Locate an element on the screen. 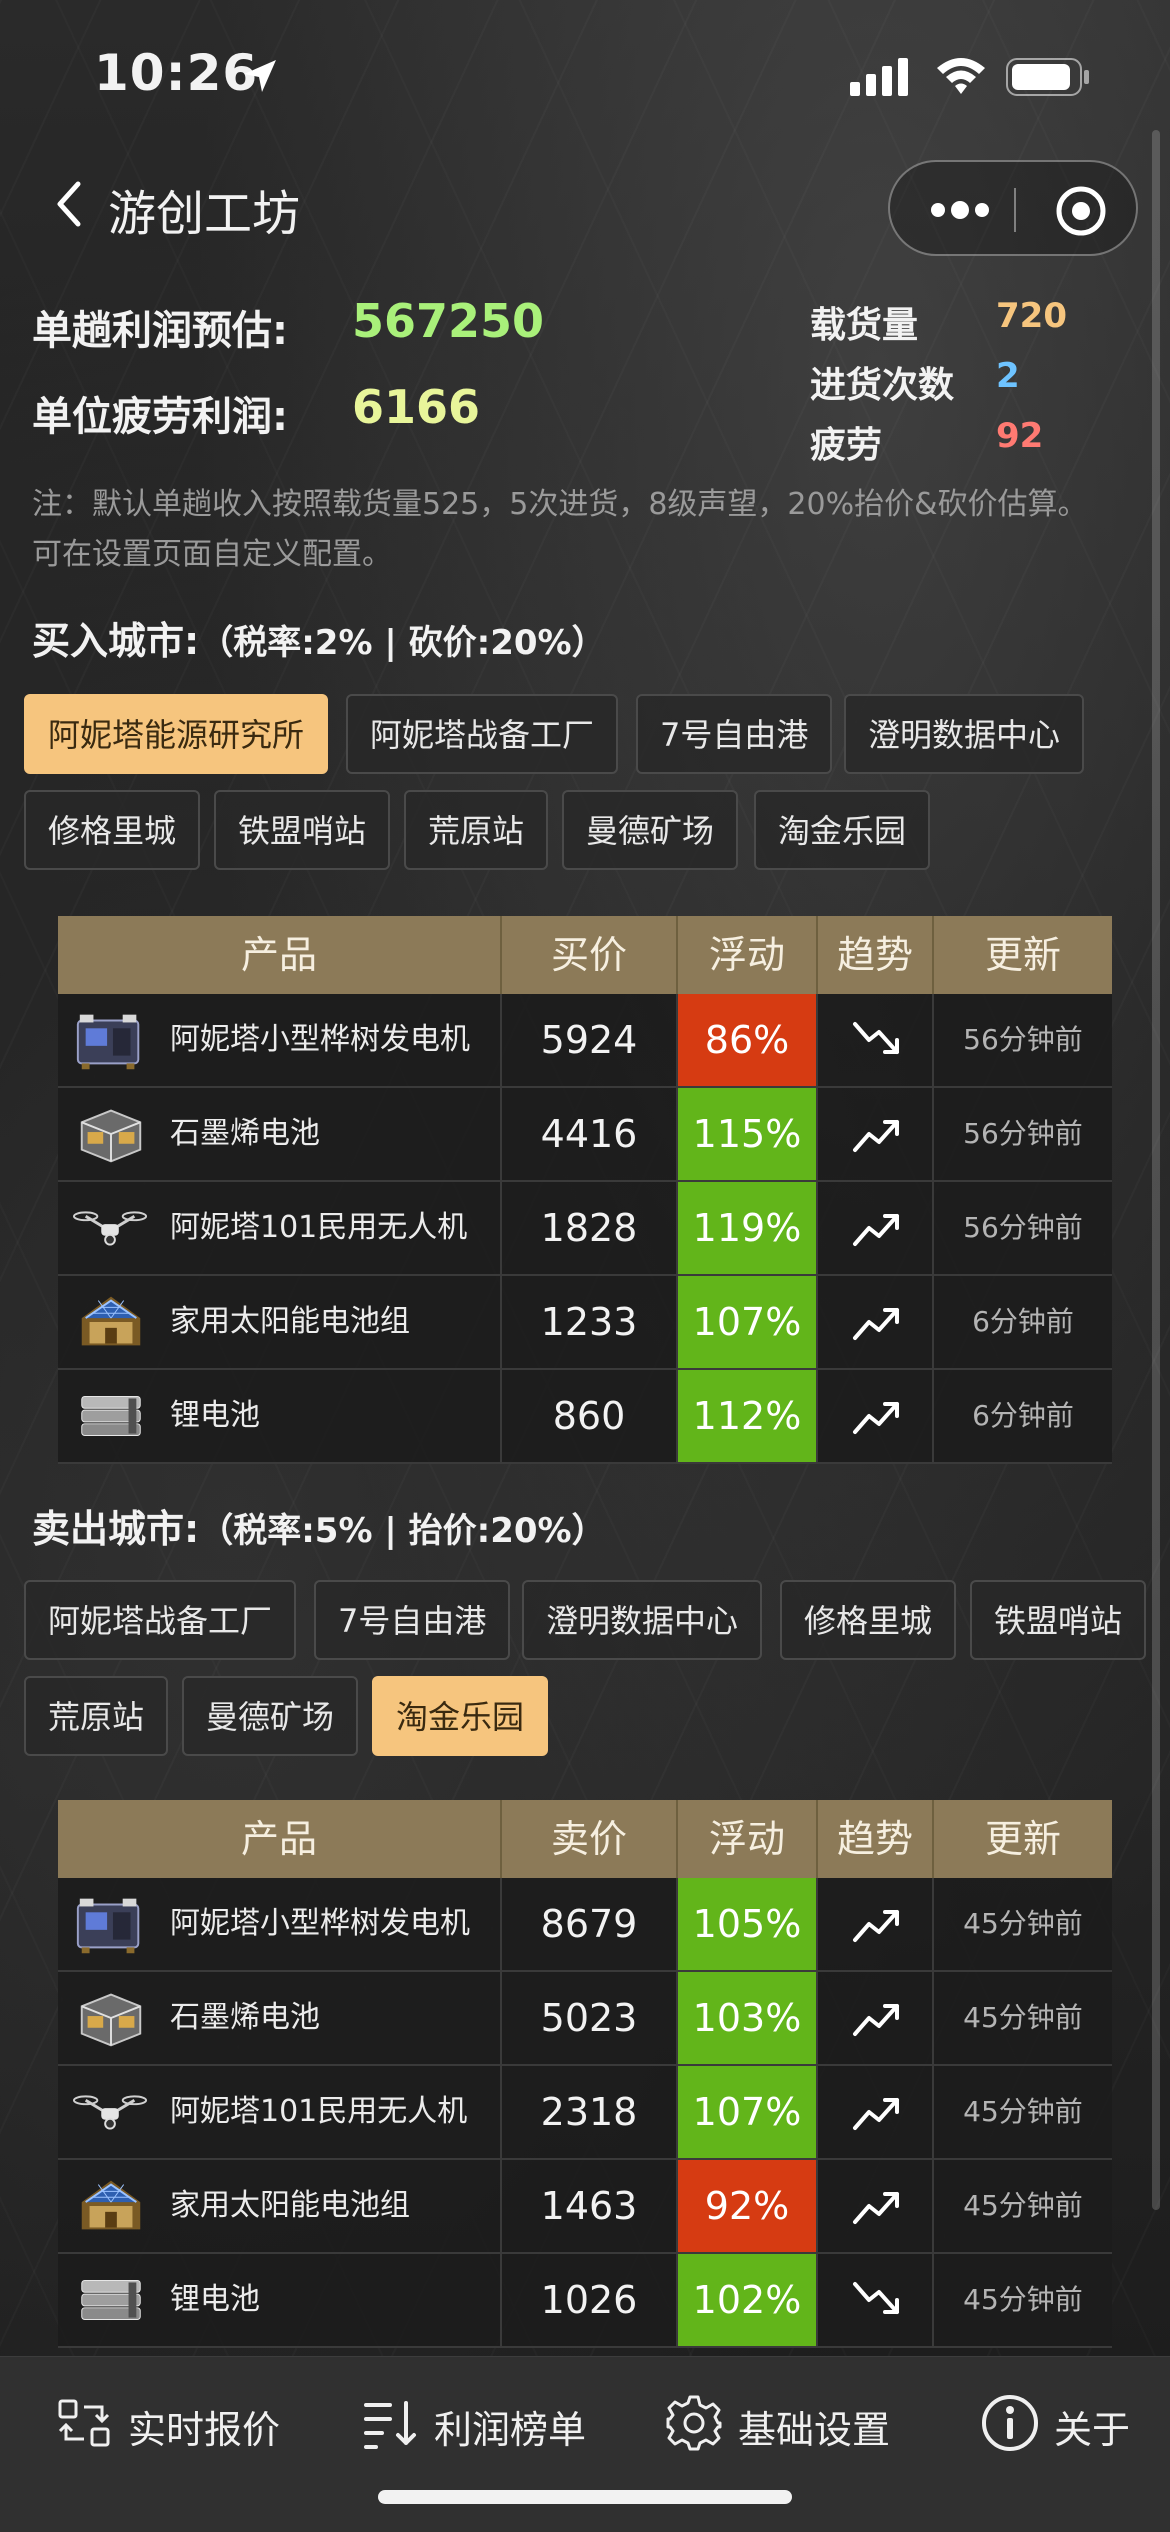 This screenshot has width=1170, height=2532. table-row: 阿妮塔101民用无人机 2318 107% 45分钟前 is located at coordinates (585, 2113).